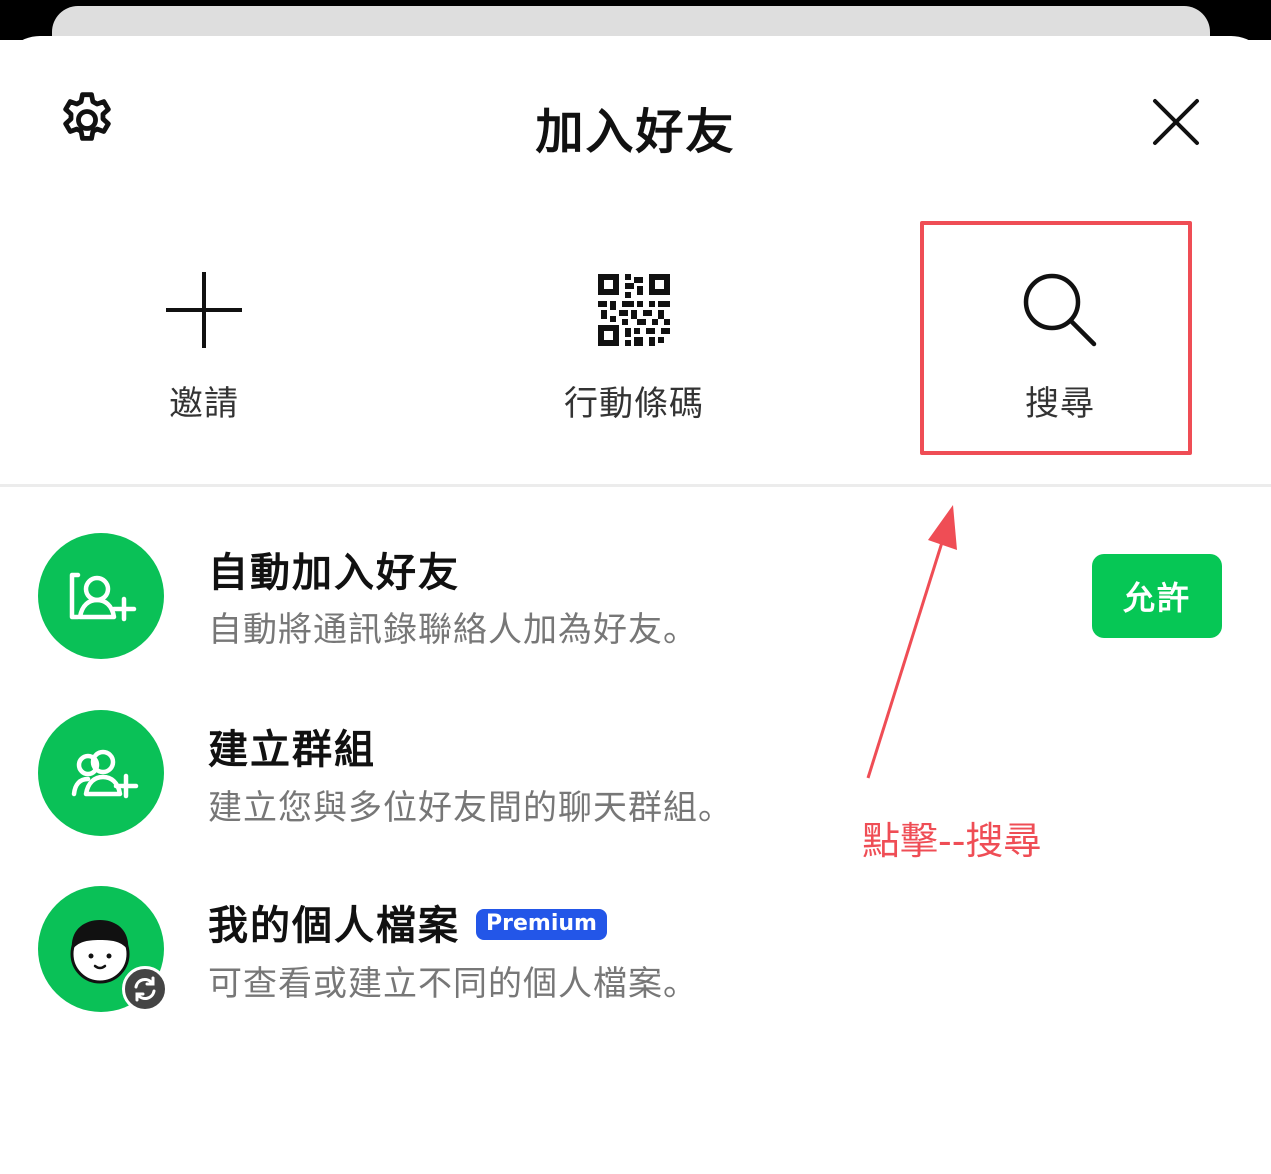 Image resolution: width=1271 pixels, height=1174 pixels. I want to click on annotation-label: 點擊--搜尋, so click(952, 841).